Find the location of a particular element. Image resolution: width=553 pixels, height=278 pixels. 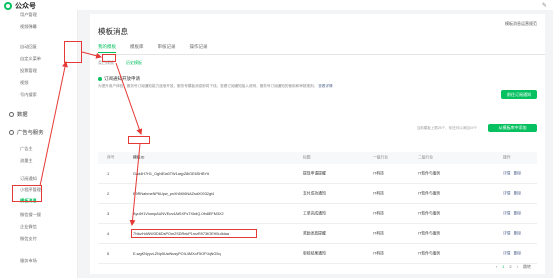

sidebar-item-advertiser: 广告主 is located at coordinates (26, 149).